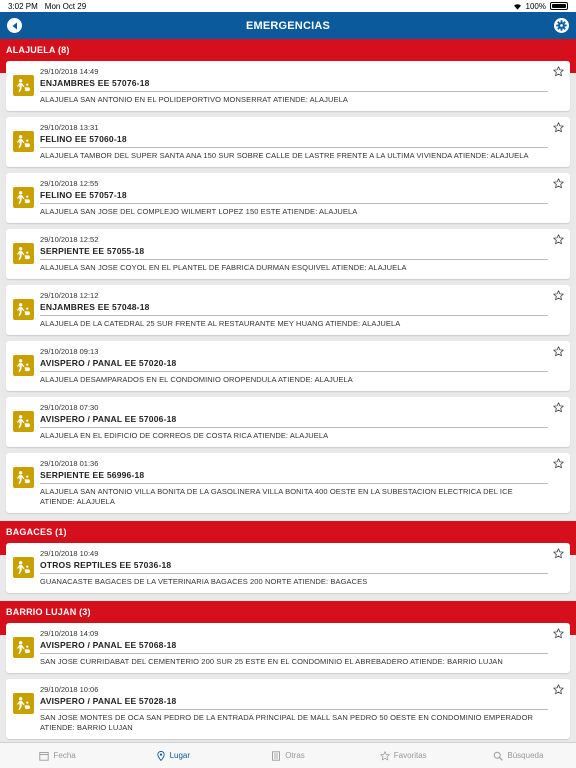  I want to click on tab-fecha: Fecha, so click(57, 755).